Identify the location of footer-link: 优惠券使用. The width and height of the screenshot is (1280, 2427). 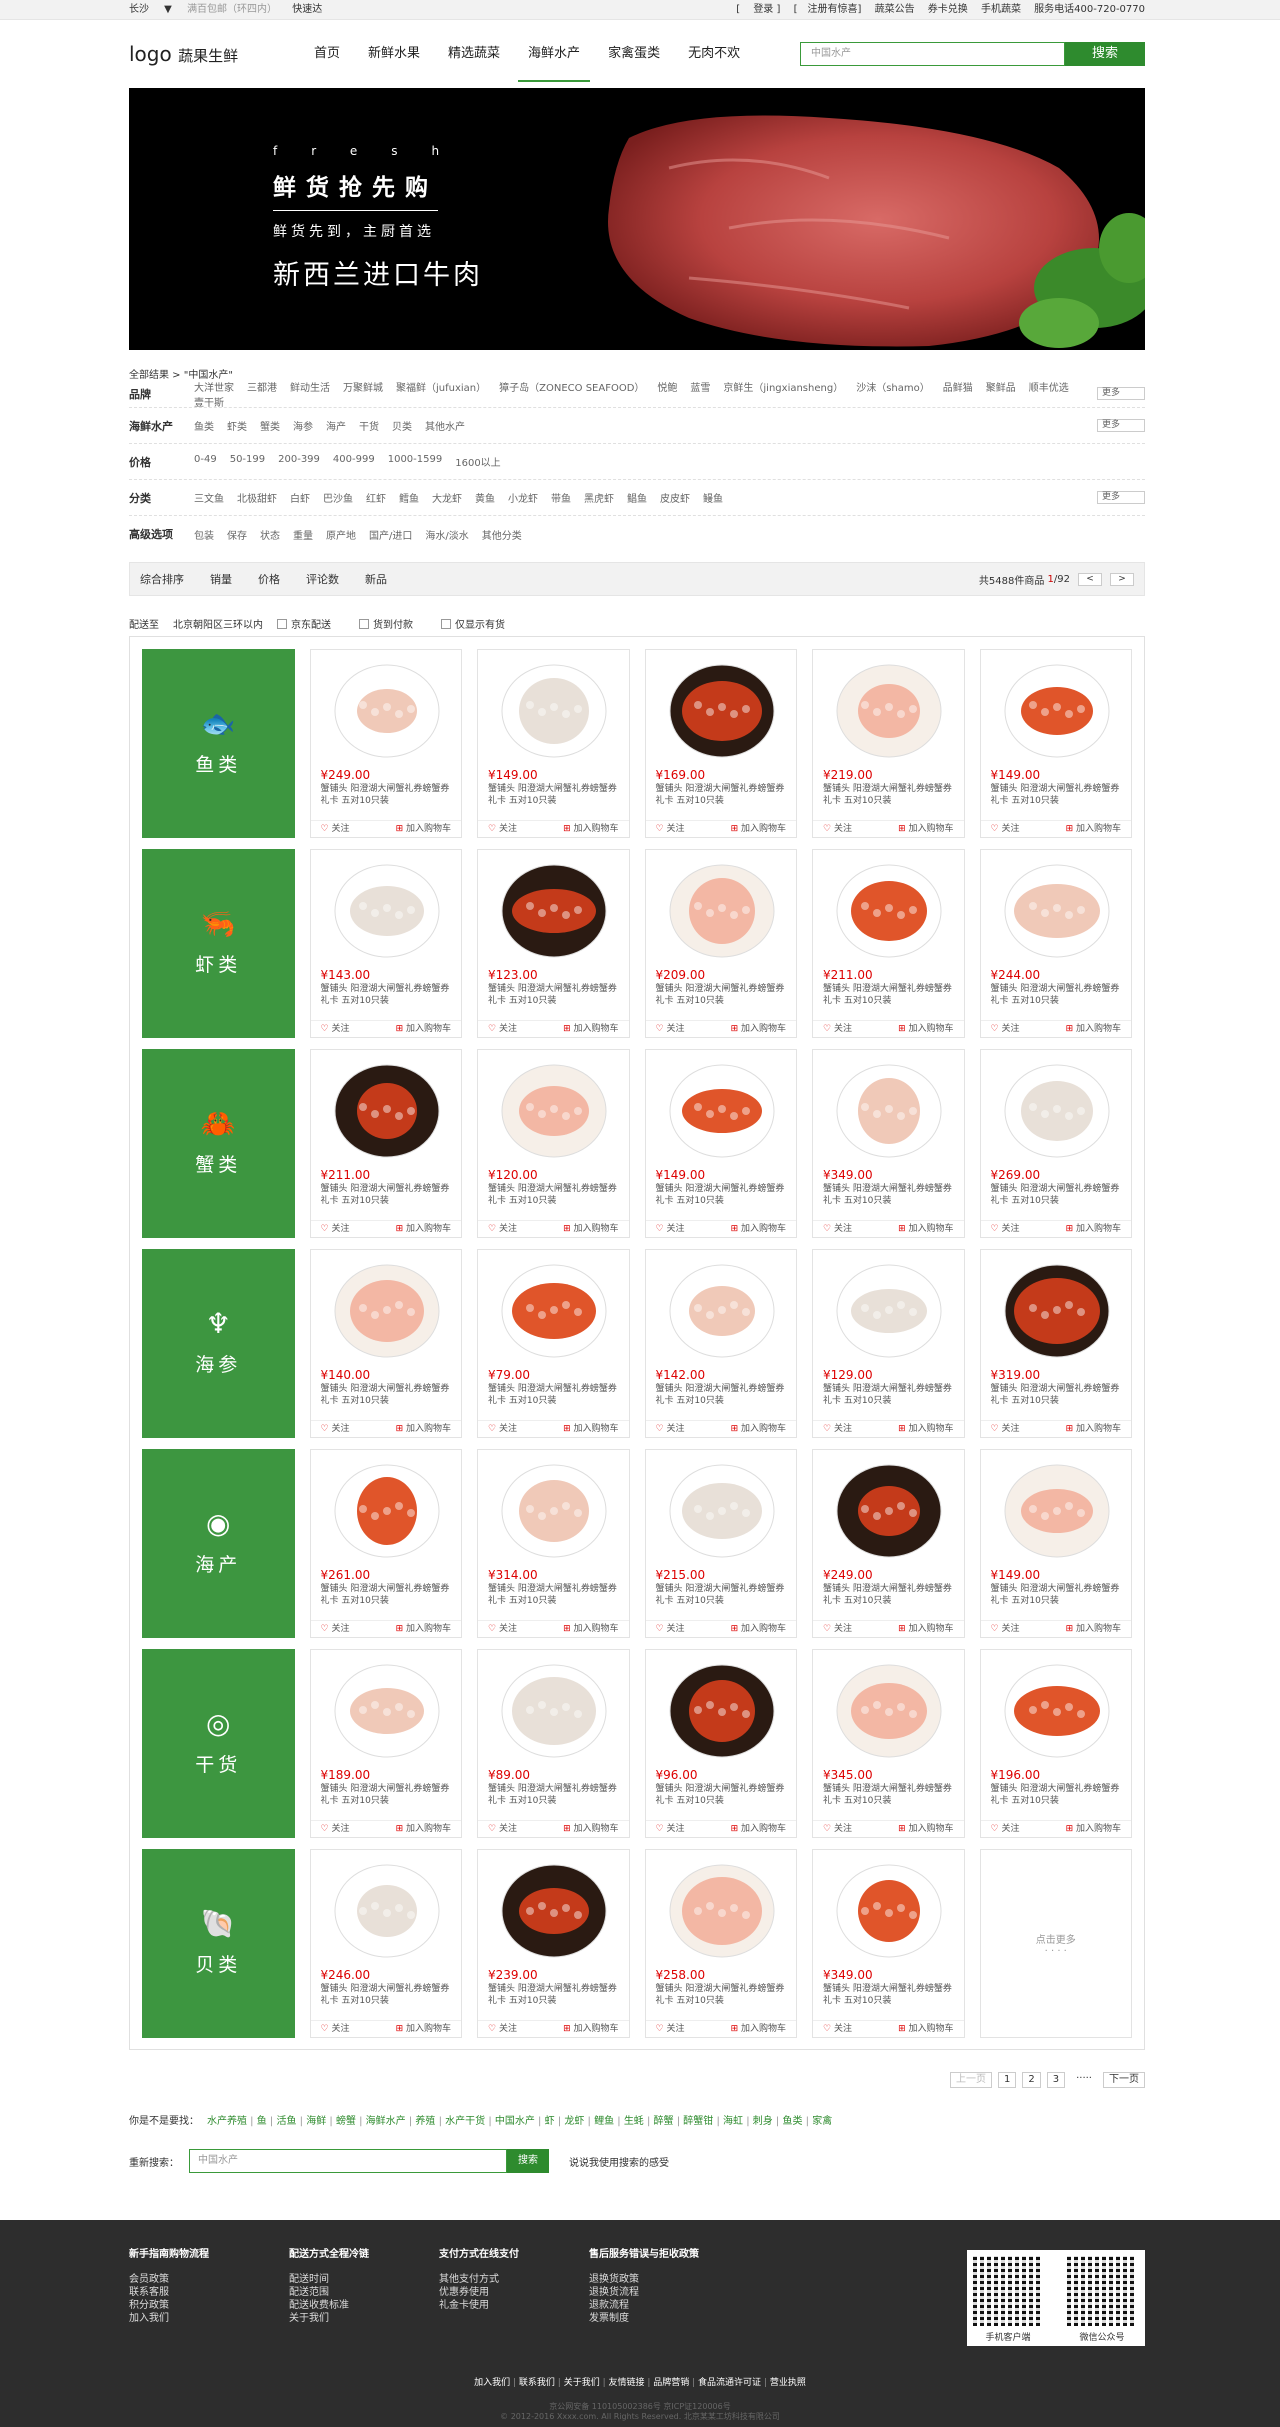
(494, 2292).